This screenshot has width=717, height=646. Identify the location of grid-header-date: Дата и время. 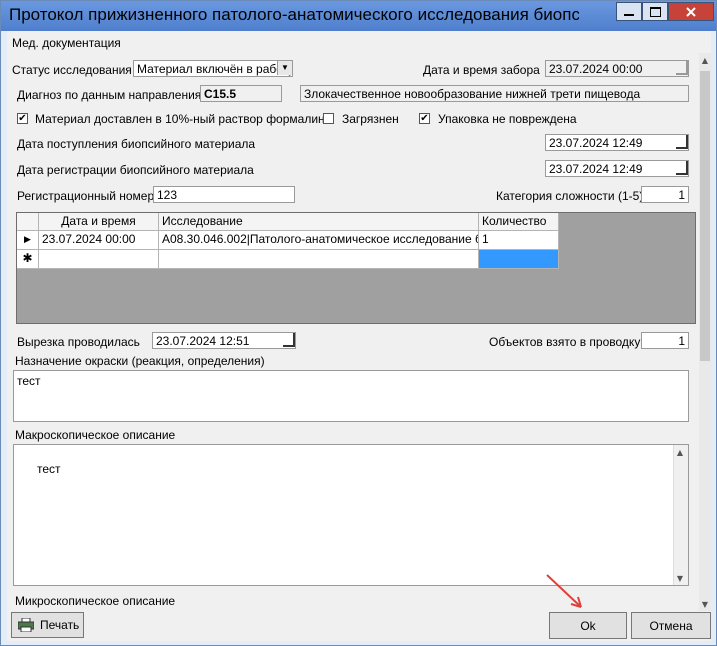
(99, 222).